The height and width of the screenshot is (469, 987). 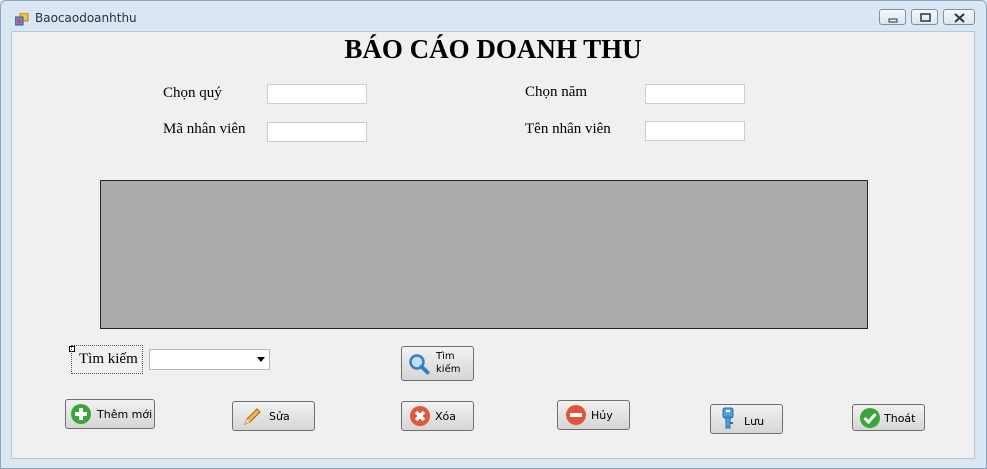 What do you see at coordinates (754, 421) in the screenshot?
I see `save-button-label: Lưu` at bounding box center [754, 421].